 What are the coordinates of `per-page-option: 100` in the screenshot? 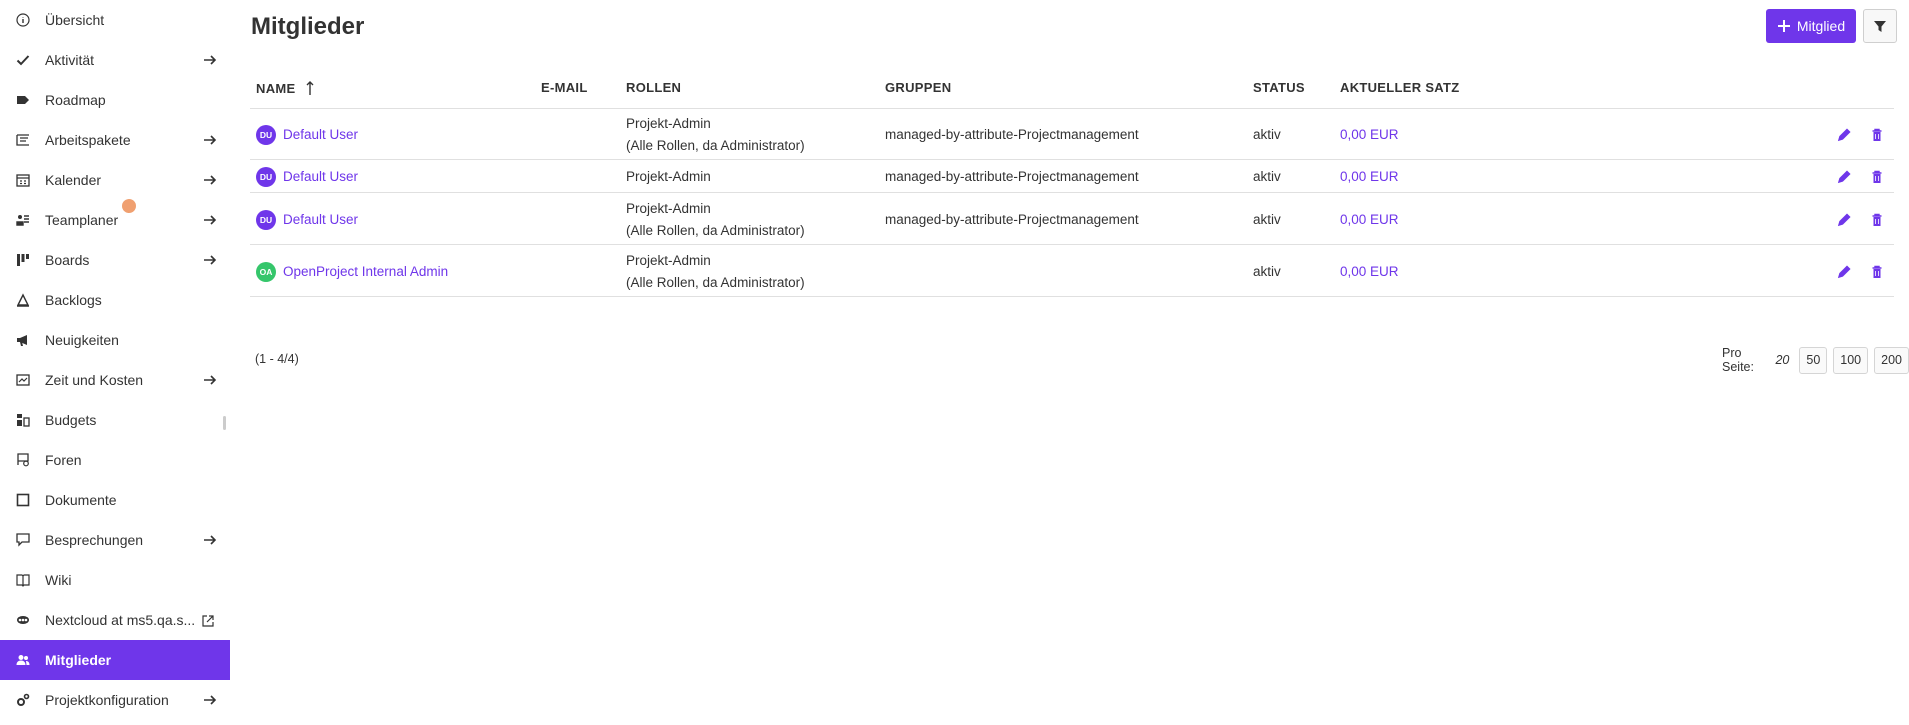 It's located at (1851, 360).